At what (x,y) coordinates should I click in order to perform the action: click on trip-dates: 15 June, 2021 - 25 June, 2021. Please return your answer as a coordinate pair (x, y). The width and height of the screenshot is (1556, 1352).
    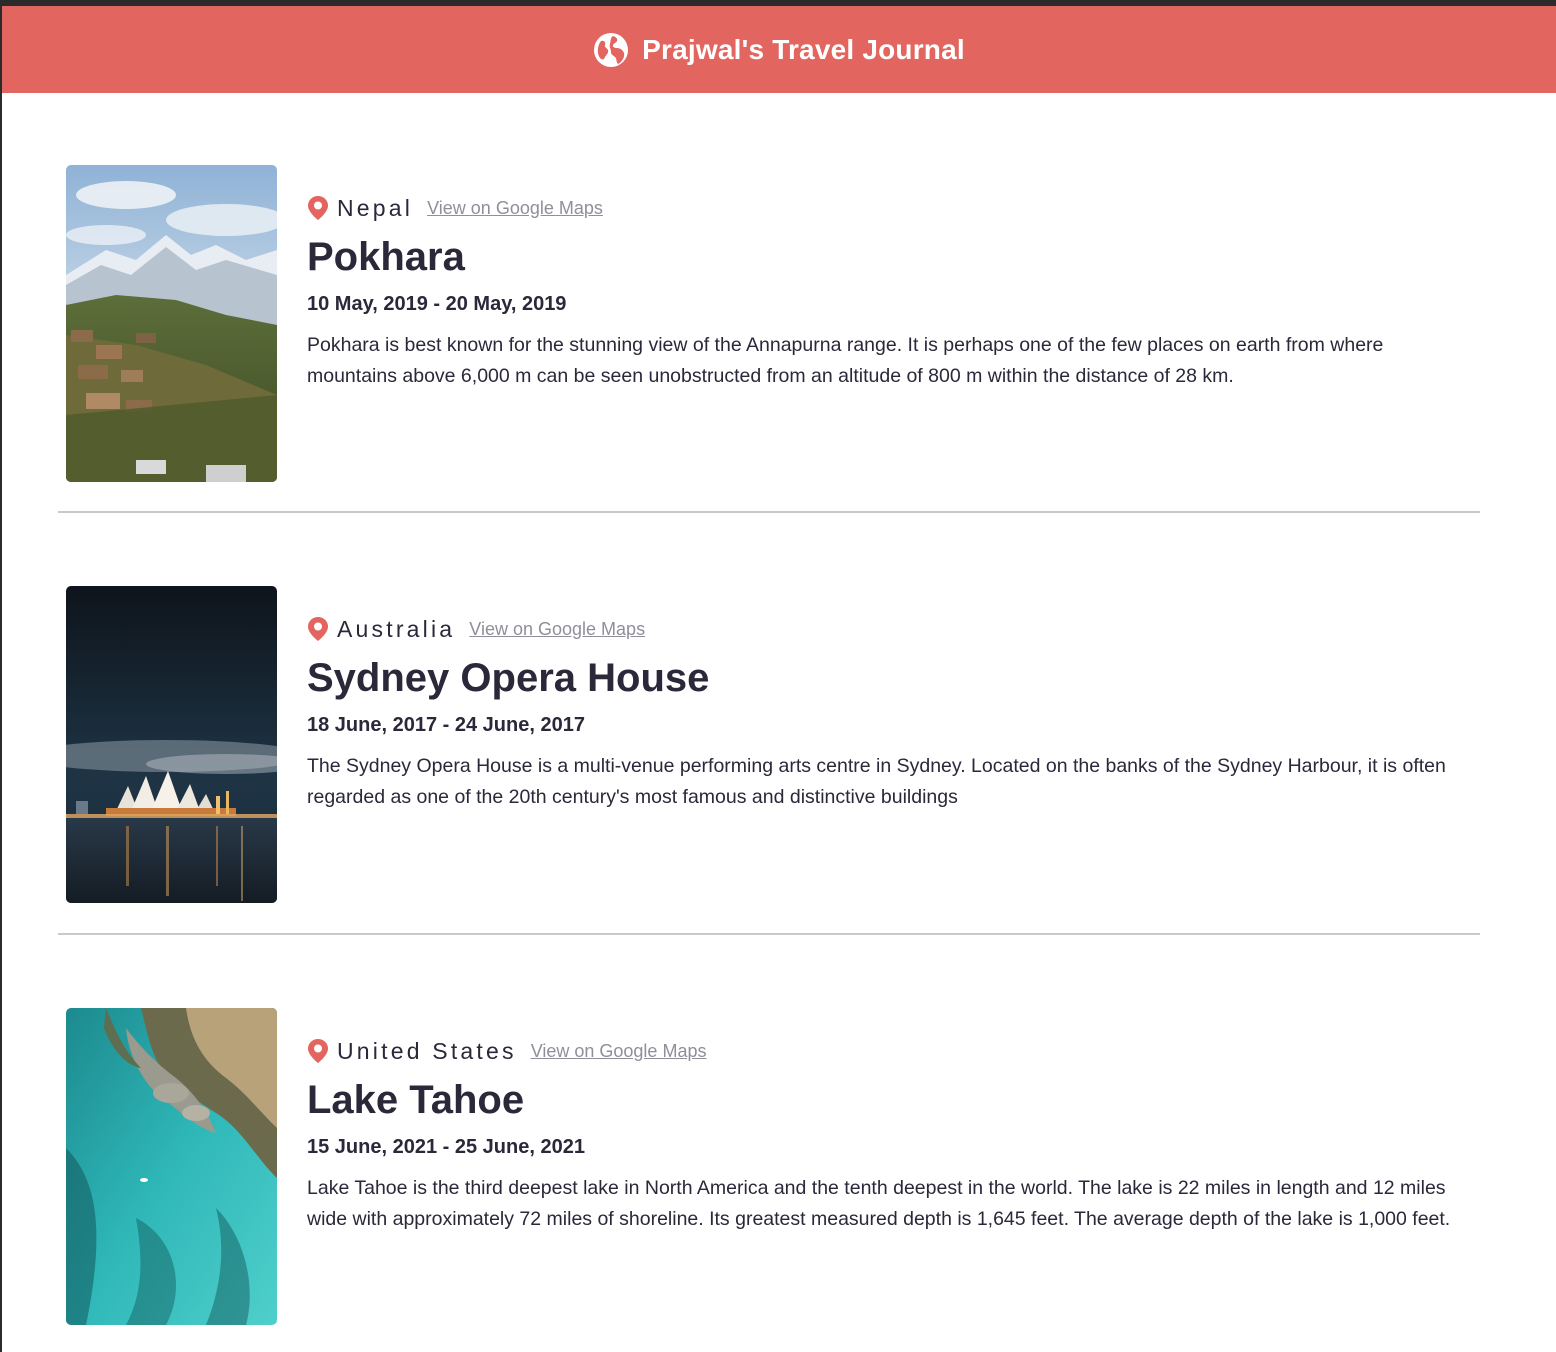
    Looking at the image, I should click on (446, 1147).